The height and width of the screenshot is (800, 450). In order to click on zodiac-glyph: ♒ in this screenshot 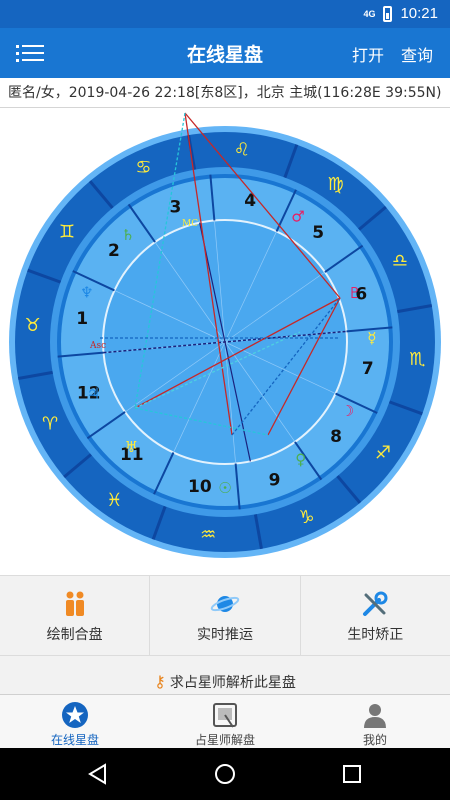, I will do `click(208, 534)`.